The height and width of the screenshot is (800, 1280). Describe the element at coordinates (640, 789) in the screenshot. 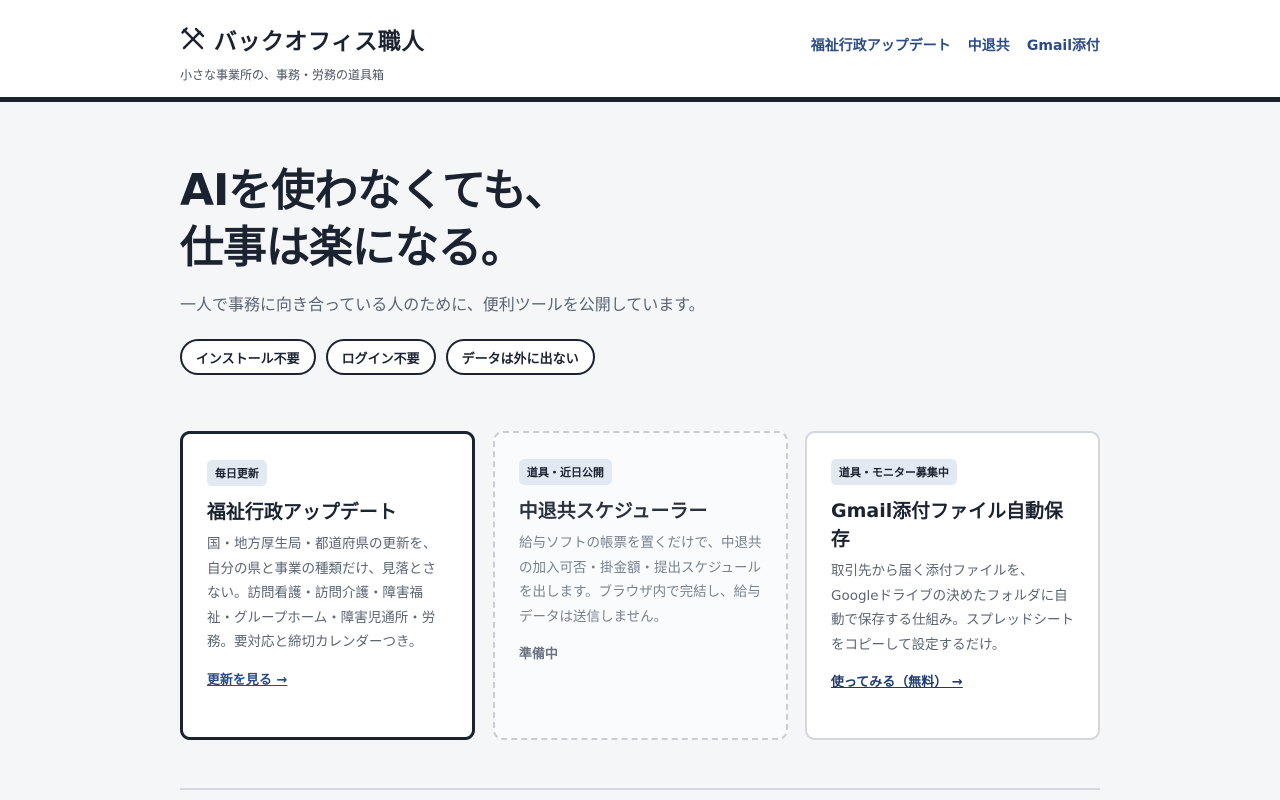

I see `section-divider` at that location.